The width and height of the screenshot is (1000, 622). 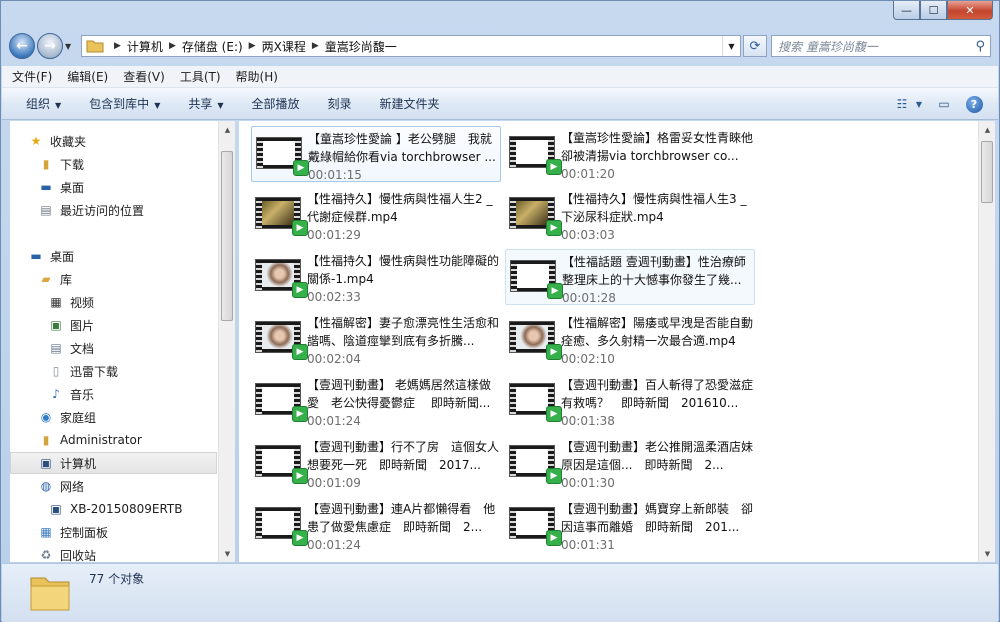 I want to click on forward-button: →, so click(x=50, y=46).